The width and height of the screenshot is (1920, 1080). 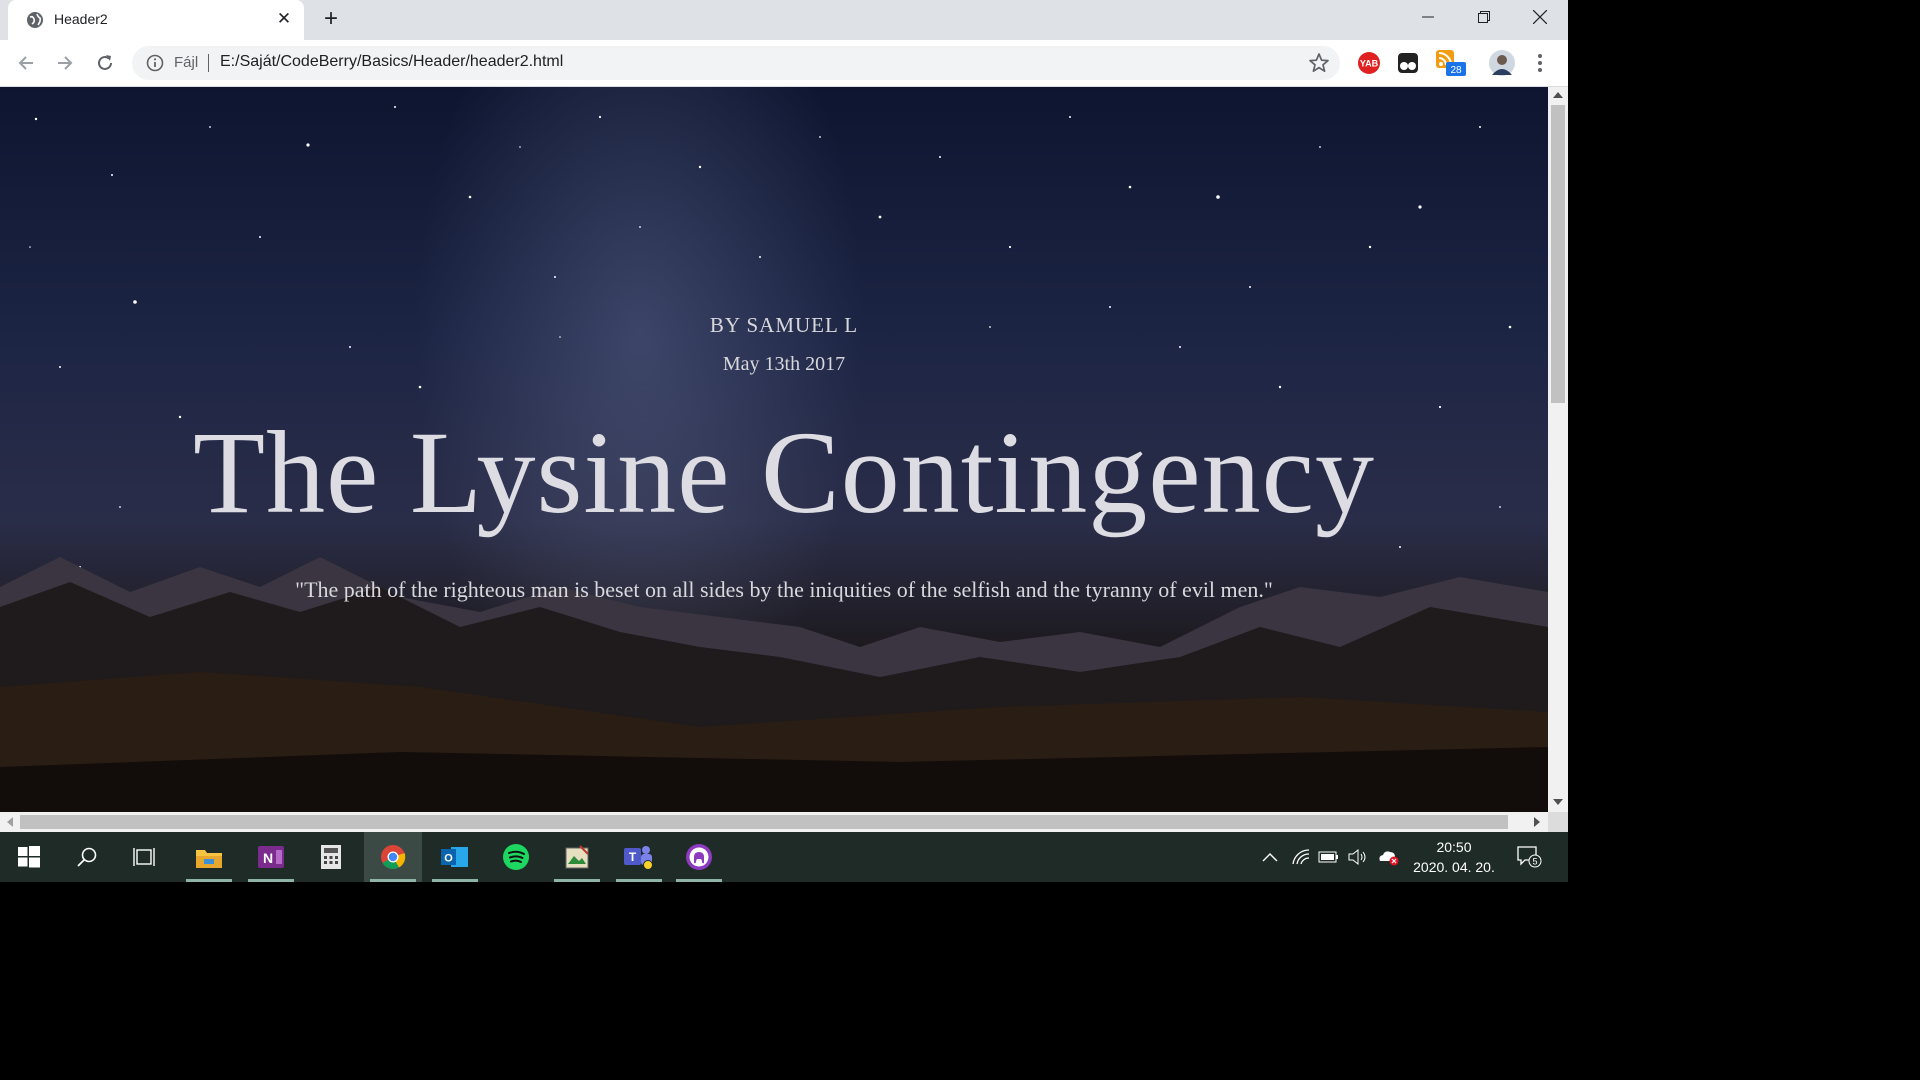 I want to click on github-desktop-taskbar-item, so click(x=699, y=857).